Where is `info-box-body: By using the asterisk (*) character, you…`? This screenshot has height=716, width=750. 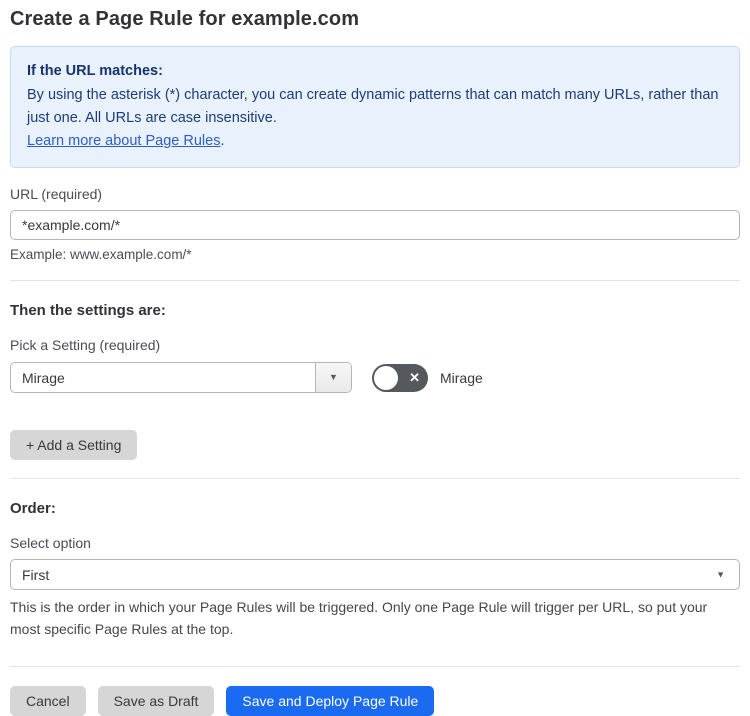
info-box-body: By using the asterisk (*) character, you… is located at coordinates (373, 106).